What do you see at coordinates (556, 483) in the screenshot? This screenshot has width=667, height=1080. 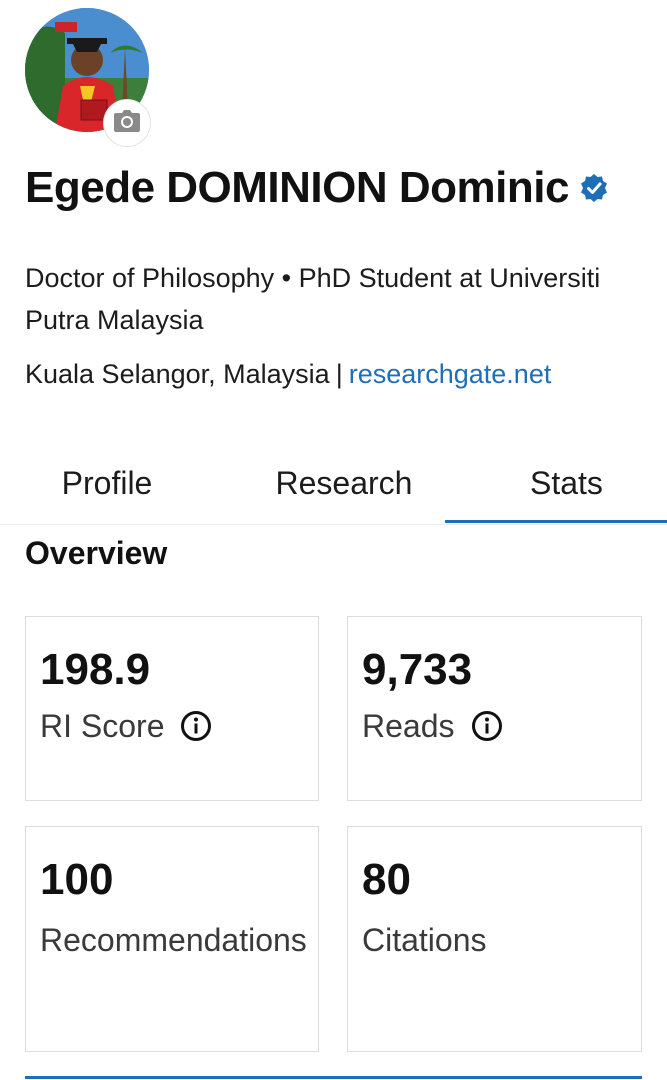 I see `tab-stats: Stats` at bounding box center [556, 483].